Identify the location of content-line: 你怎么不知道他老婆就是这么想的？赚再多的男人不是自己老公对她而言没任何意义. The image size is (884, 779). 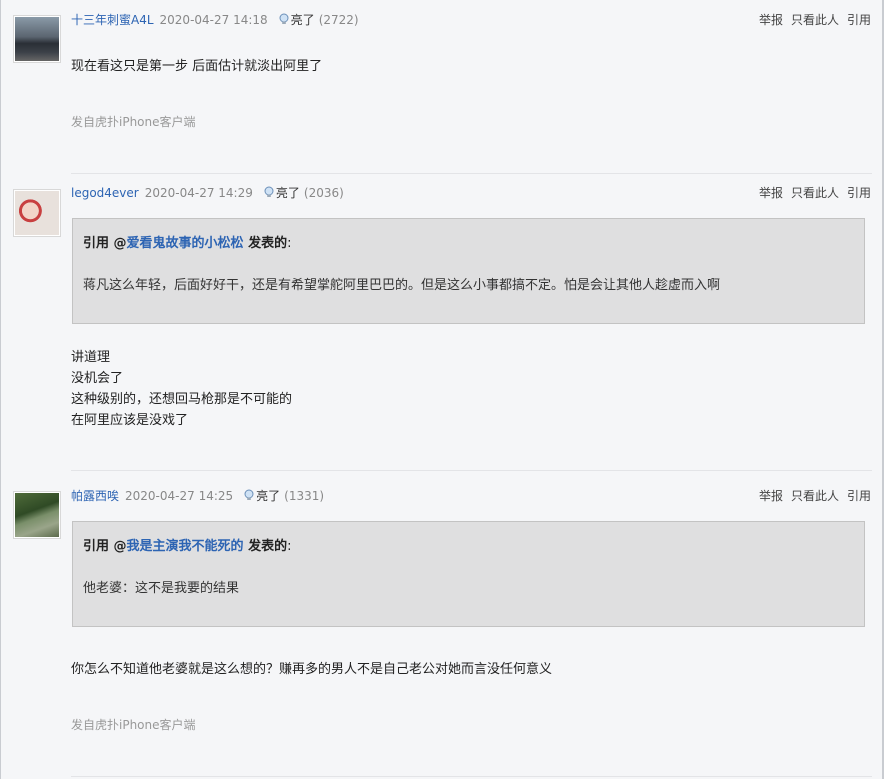
(312, 669).